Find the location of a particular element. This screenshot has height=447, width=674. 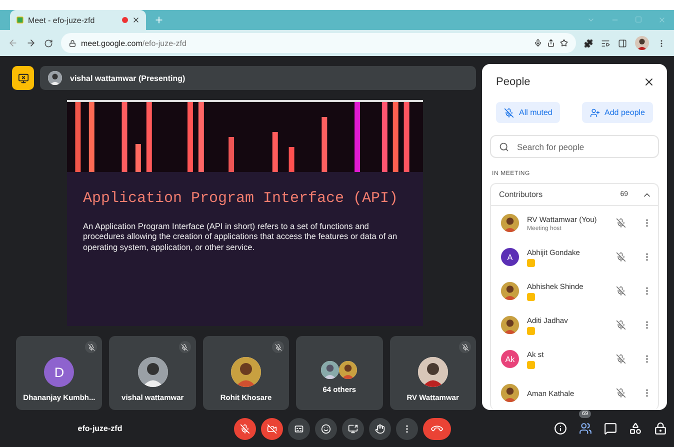

address-bar: meet.google.com/efo-juze-zfd is located at coordinates (318, 43).